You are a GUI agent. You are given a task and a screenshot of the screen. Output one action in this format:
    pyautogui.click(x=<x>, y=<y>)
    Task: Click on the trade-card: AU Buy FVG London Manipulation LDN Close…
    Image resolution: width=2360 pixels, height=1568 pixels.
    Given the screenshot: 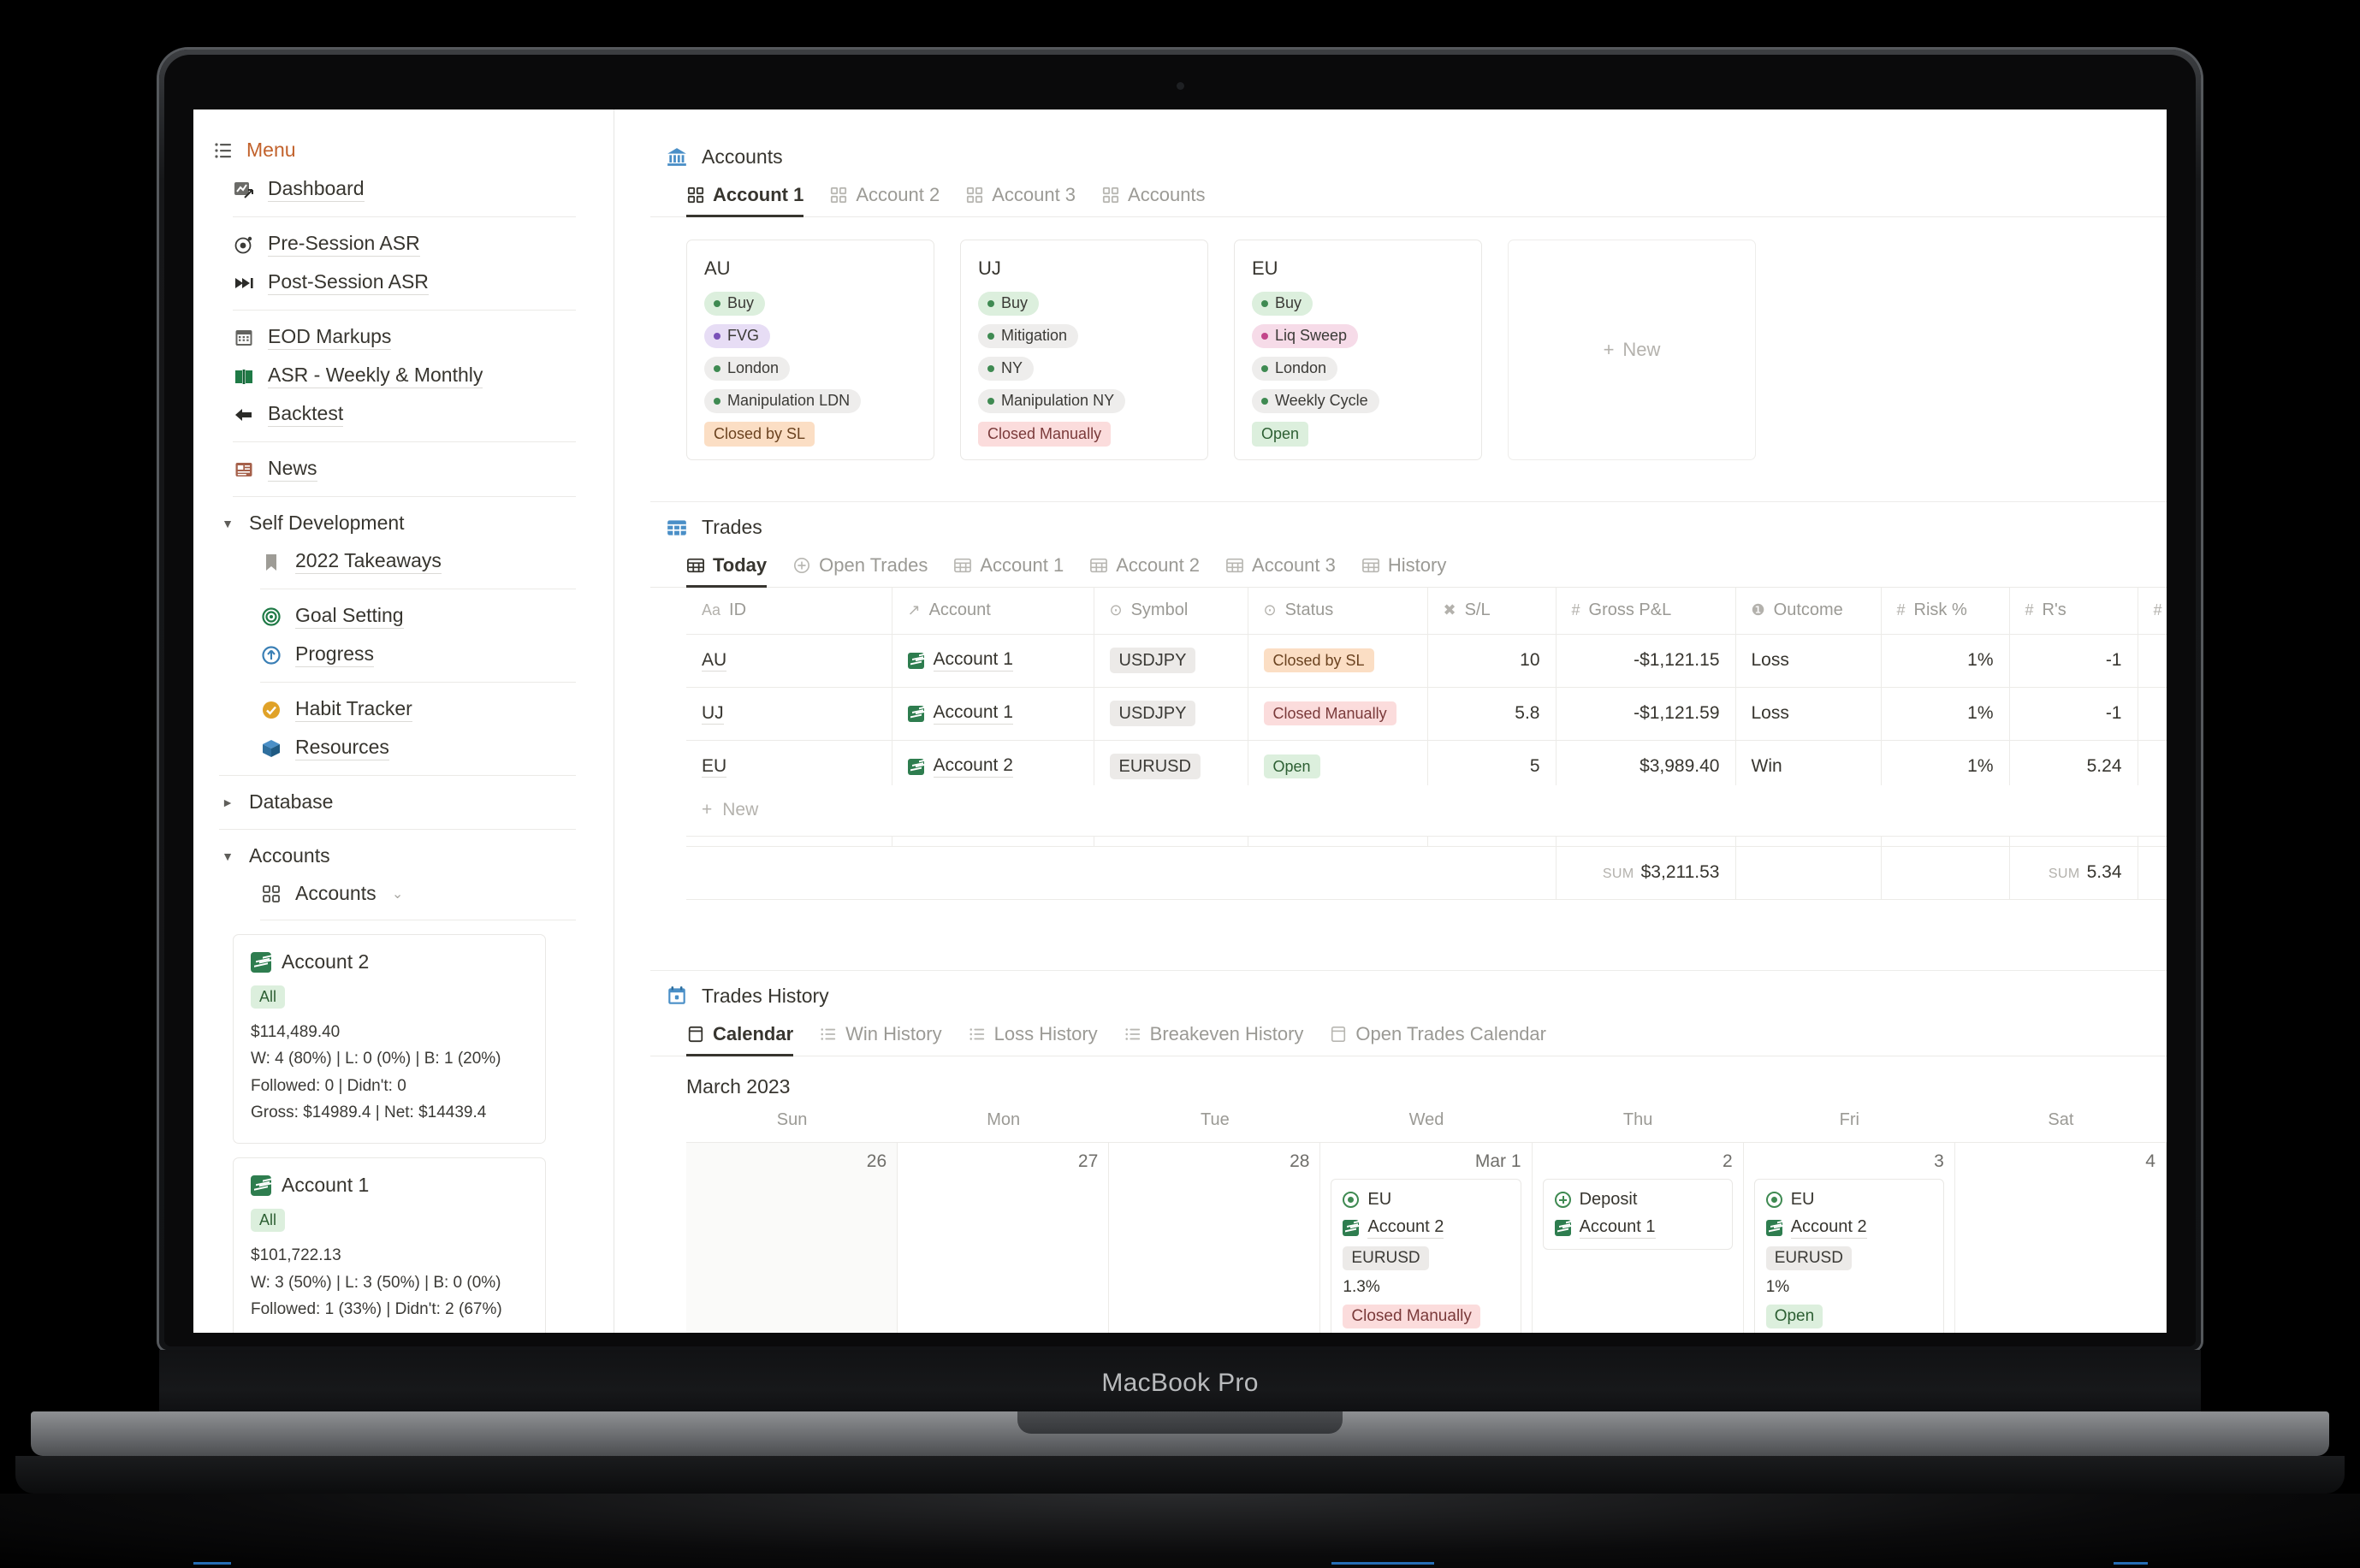 What is the action you would take?
    pyautogui.click(x=810, y=350)
    